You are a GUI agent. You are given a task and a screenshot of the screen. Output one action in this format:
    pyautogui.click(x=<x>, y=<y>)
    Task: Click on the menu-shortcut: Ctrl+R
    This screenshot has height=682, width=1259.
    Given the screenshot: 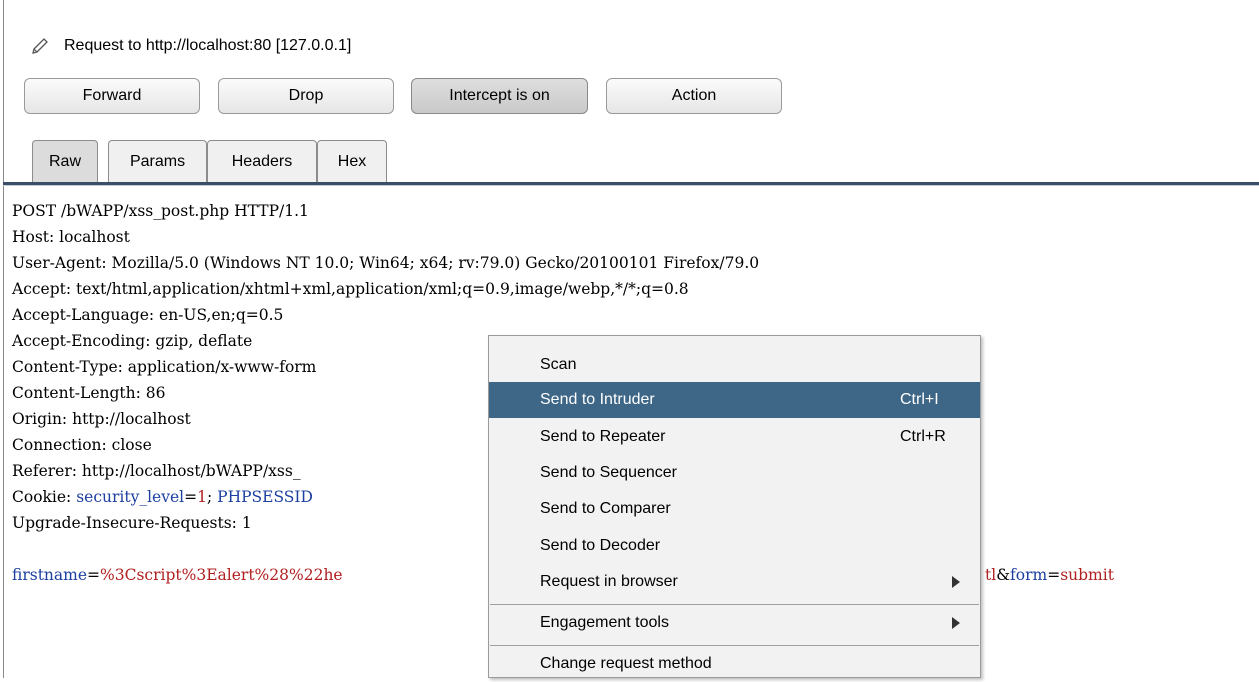 What is the action you would take?
    pyautogui.click(x=923, y=436)
    